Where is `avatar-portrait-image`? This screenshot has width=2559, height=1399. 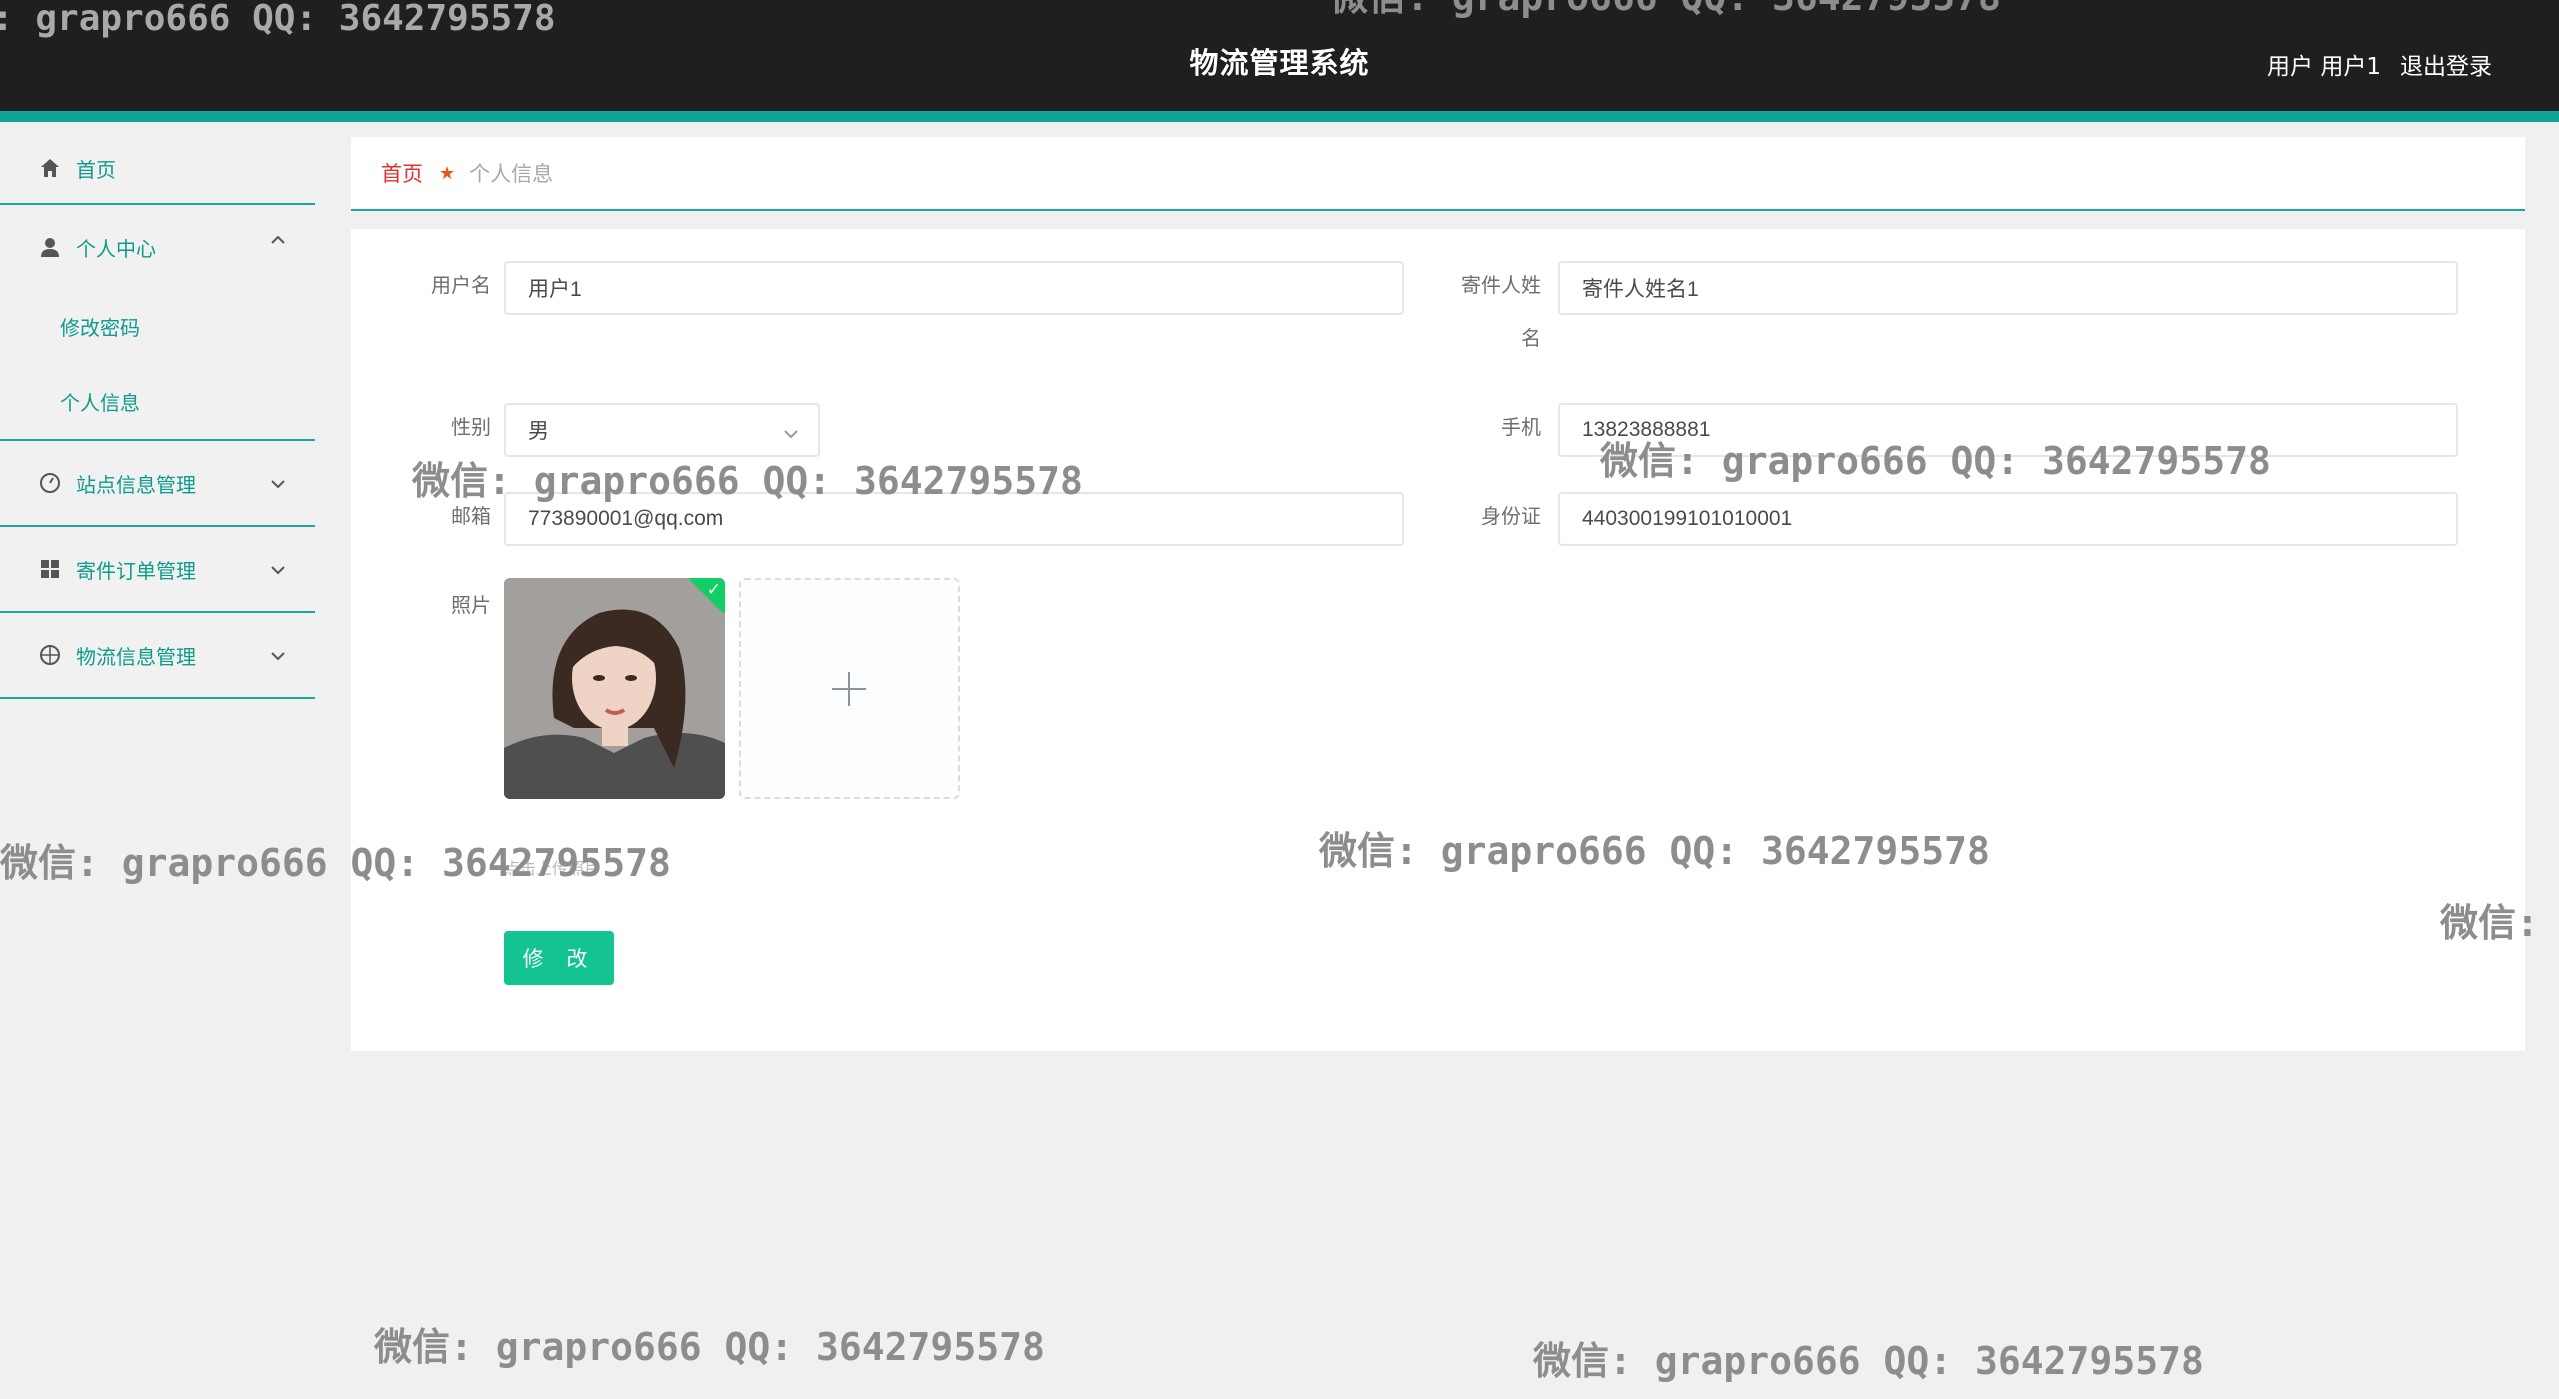
avatar-portrait-image is located at coordinates (614, 688).